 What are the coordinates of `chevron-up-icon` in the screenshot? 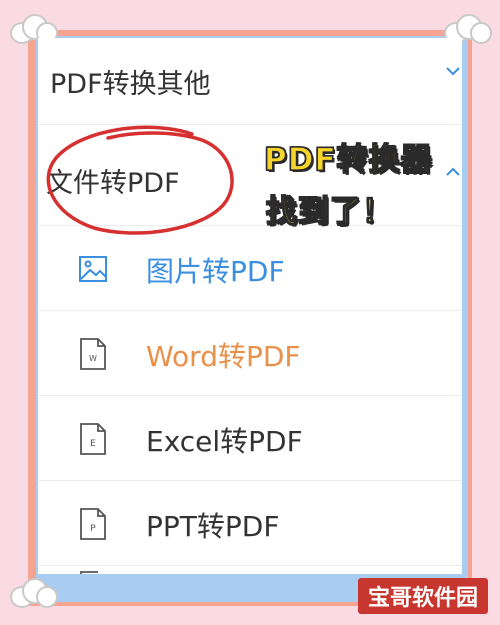 It's located at (453, 171).